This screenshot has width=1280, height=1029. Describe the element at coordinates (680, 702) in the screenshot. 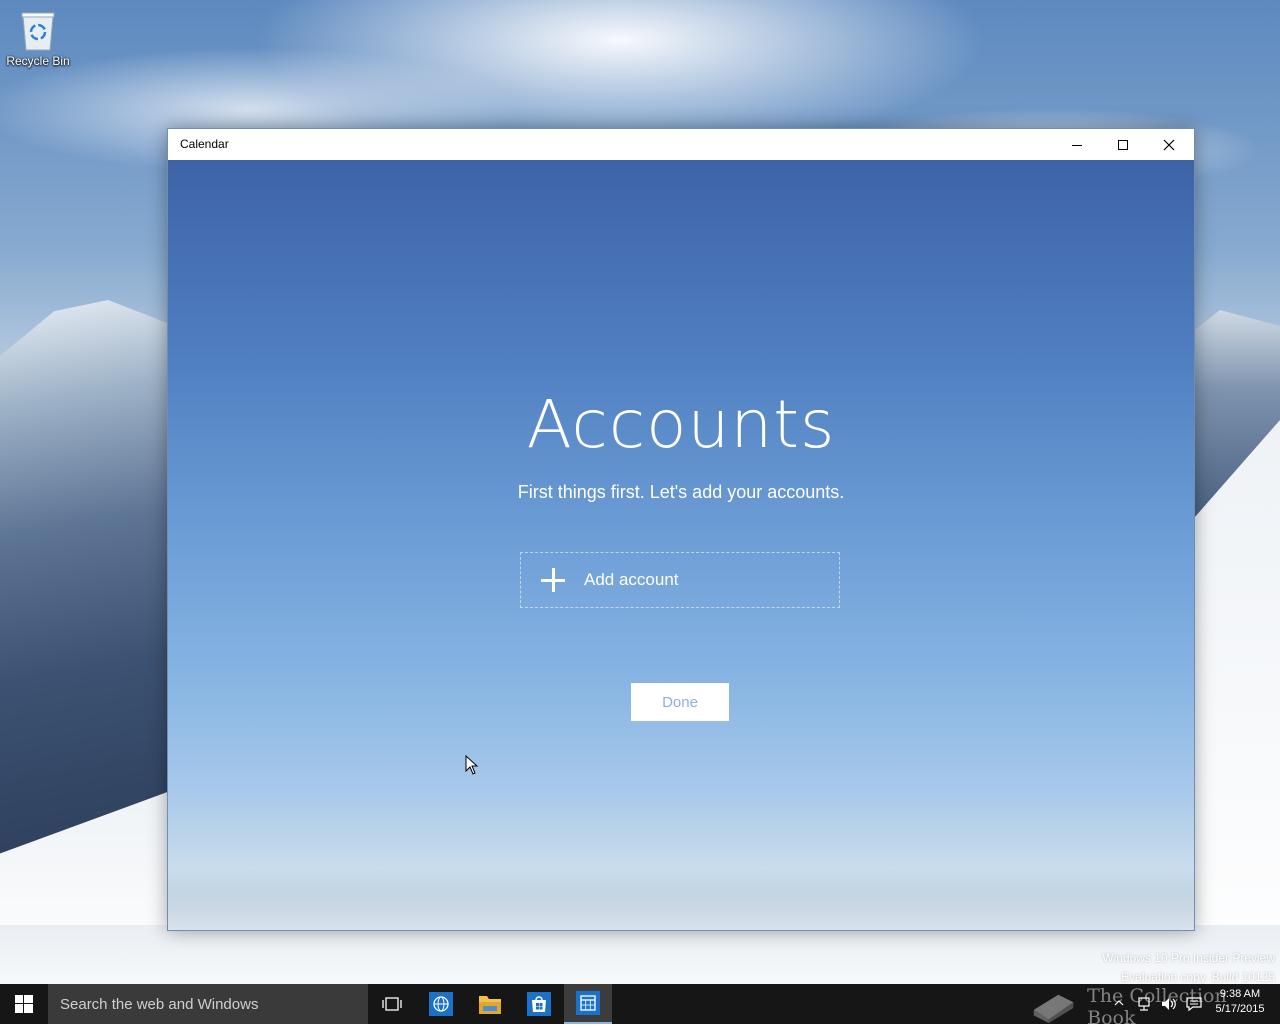

I see `done-button: Done` at that location.